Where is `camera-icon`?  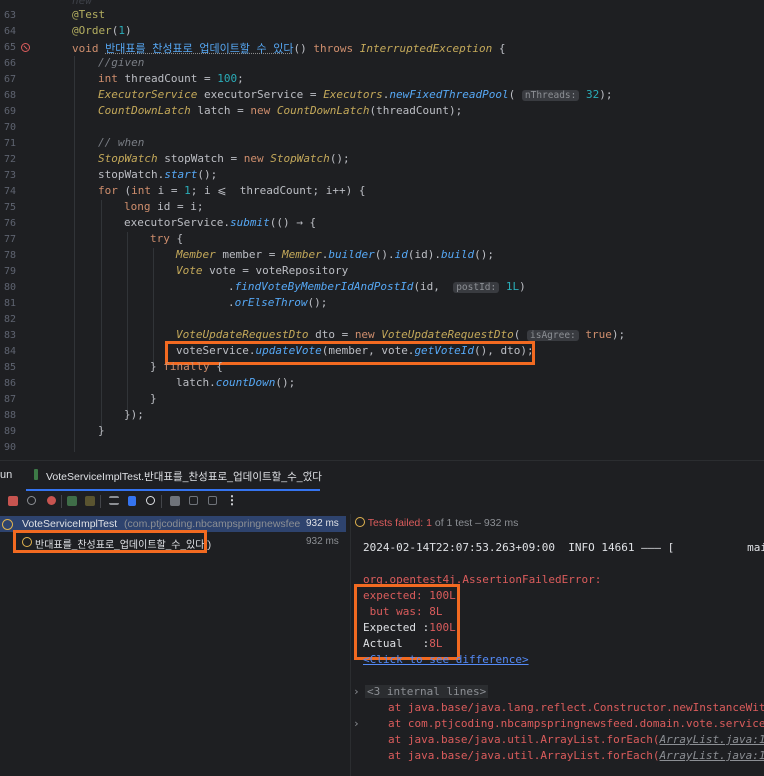 camera-icon is located at coordinates (175, 501).